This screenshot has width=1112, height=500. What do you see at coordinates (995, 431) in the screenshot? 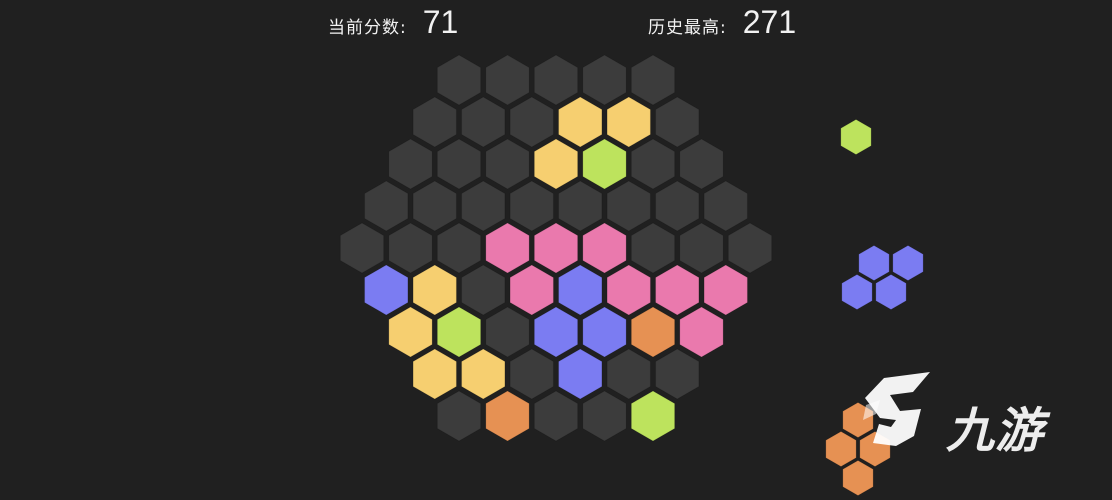
I see `watermark-text: 九游` at bounding box center [995, 431].